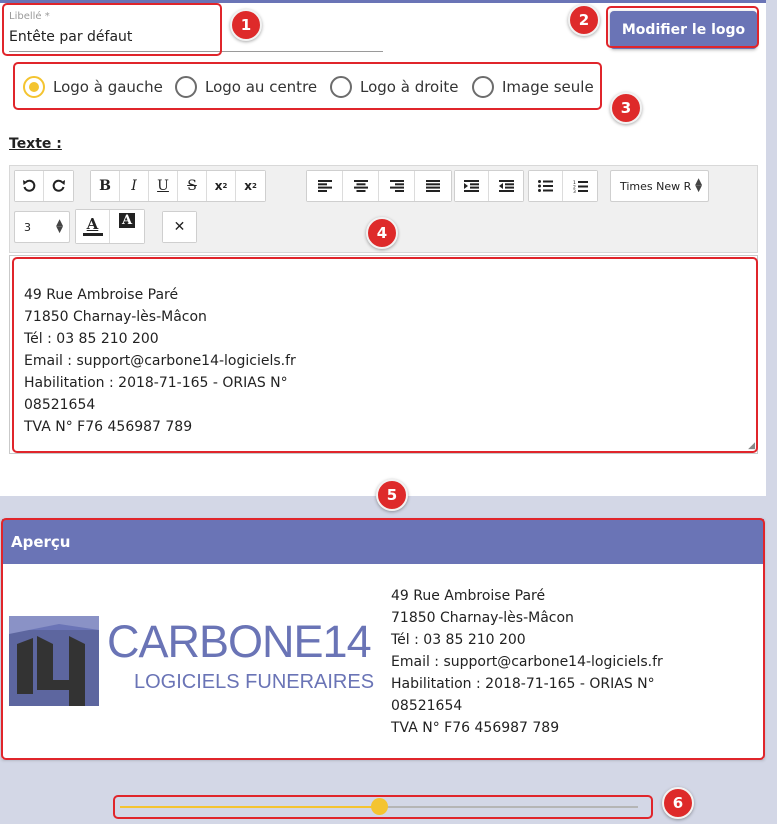 This screenshot has width=777, height=824. I want to click on justify-icon, so click(433, 186).